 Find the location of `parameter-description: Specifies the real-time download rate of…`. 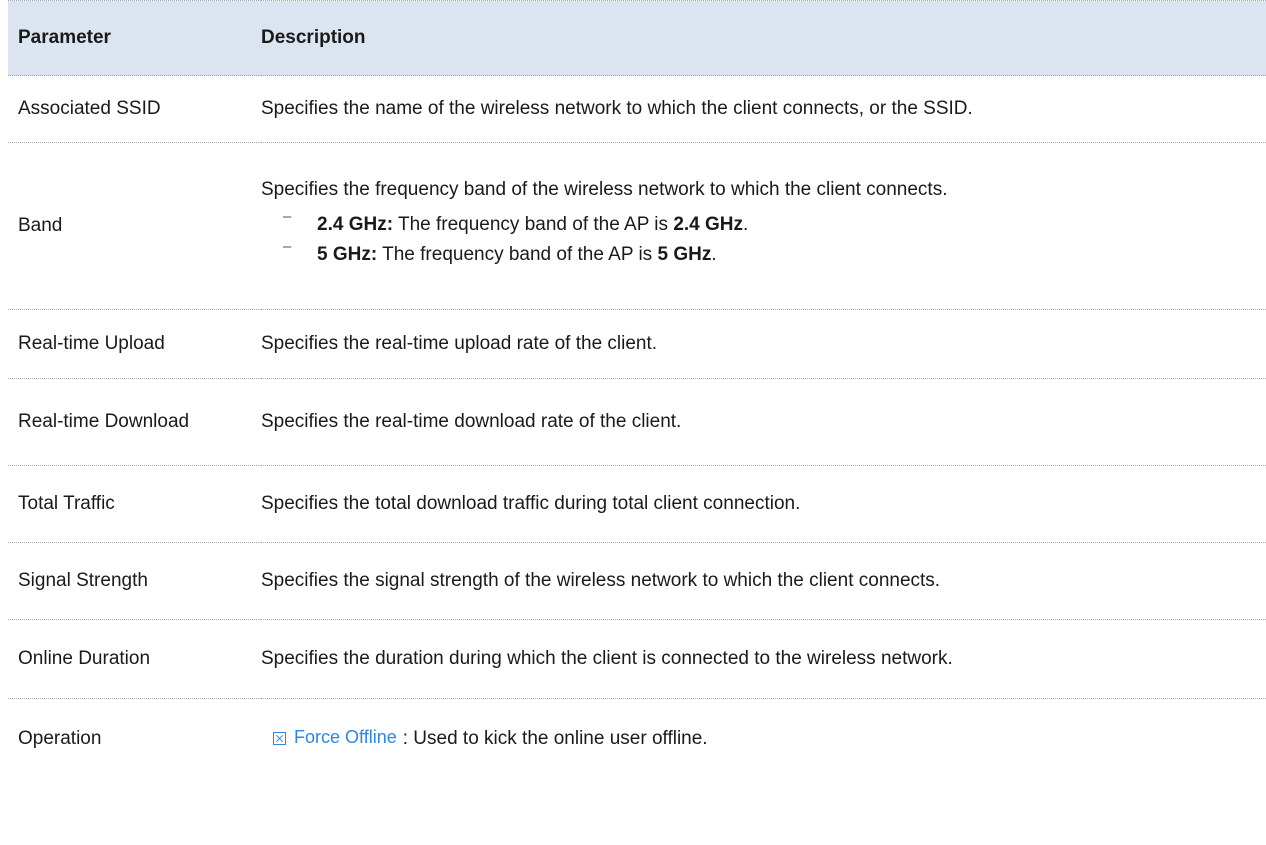

parameter-description: Specifies the real-time download rate of… is located at coordinates (763, 422).